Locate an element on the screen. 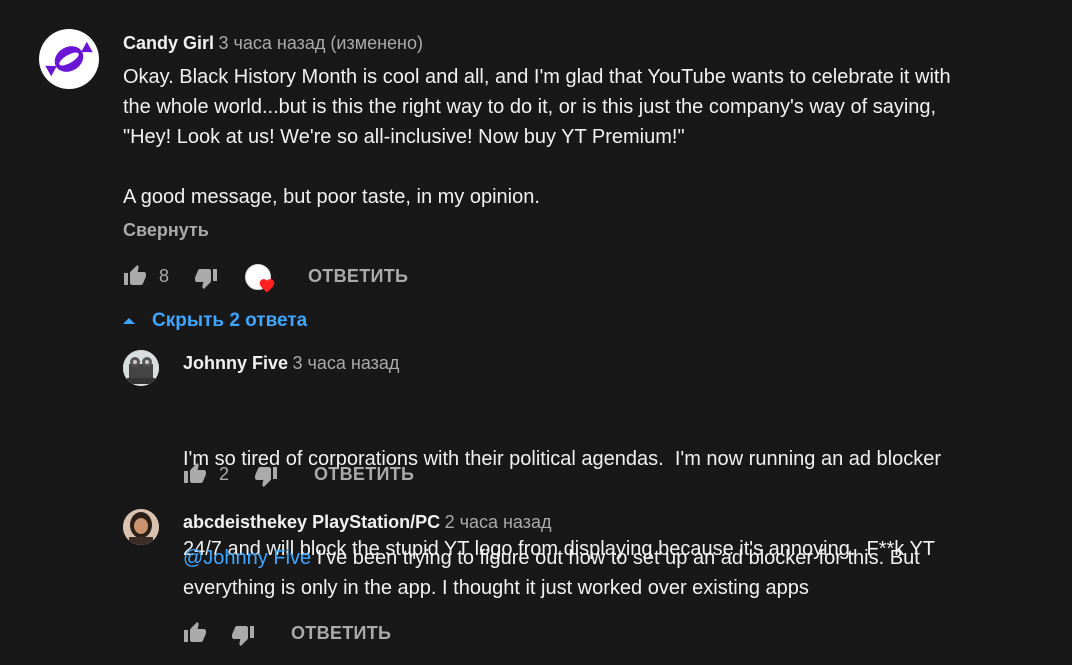  reply-author: Johnny Five is located at coordinates (235, 363).